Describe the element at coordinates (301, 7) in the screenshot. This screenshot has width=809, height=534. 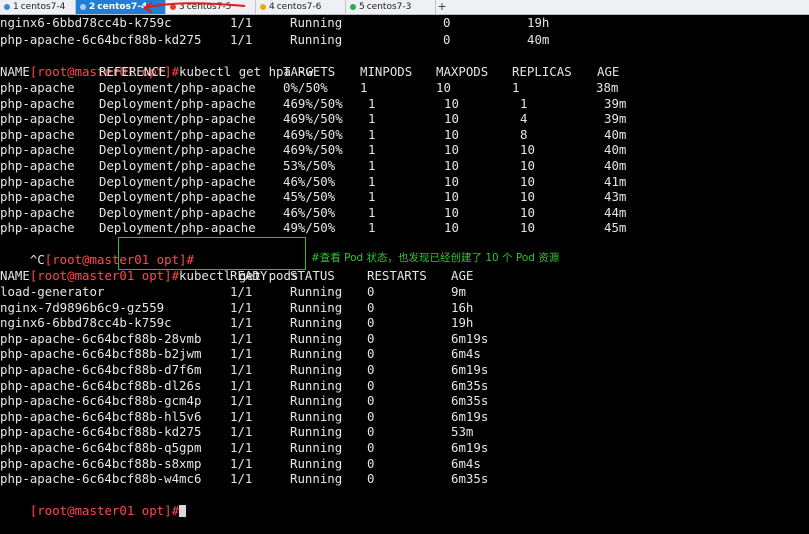
I see `tab-session-4: 4 centos7-6` at that location.